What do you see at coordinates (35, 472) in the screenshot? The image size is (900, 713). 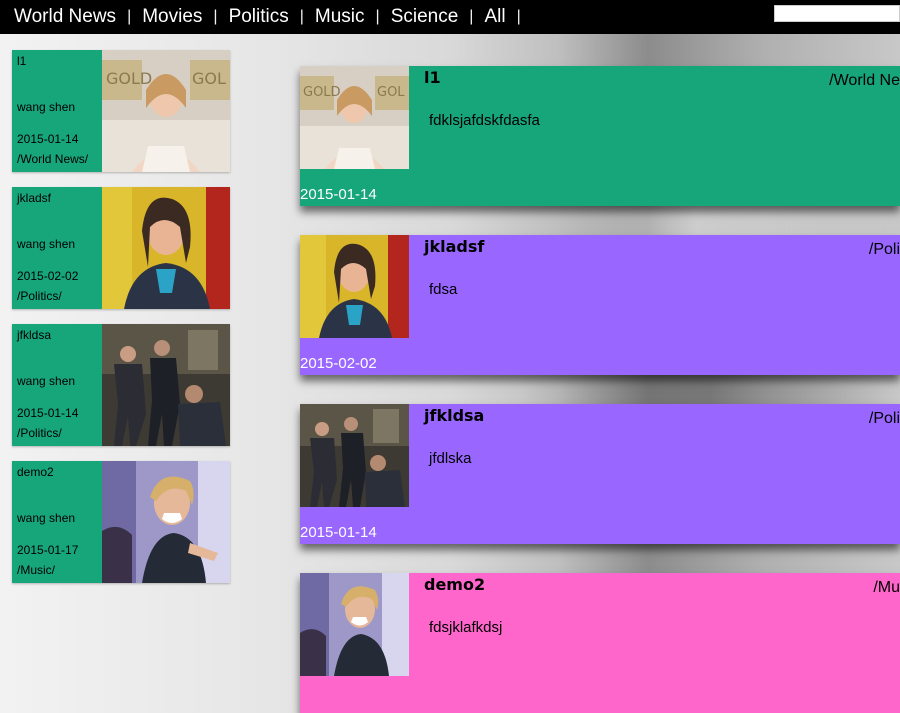 I see `sidebar-card-title: demo2` at bounding box center [35, 472].